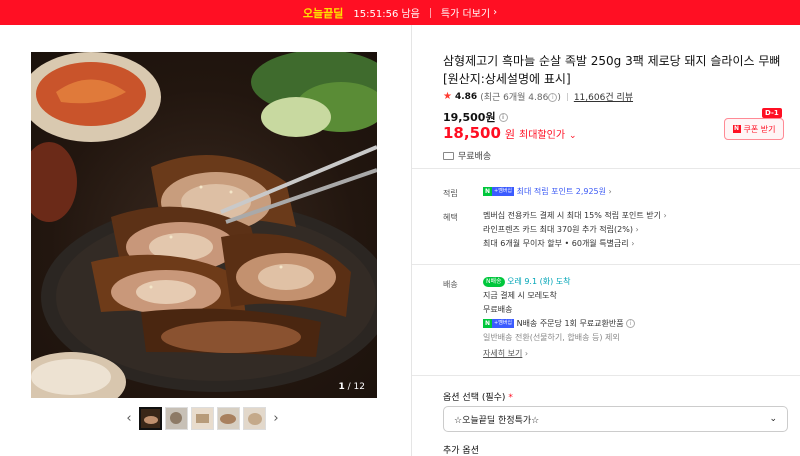  Describe the element at coordinates (430, 12) in the screenshot. I see `banner-divider` at that location.